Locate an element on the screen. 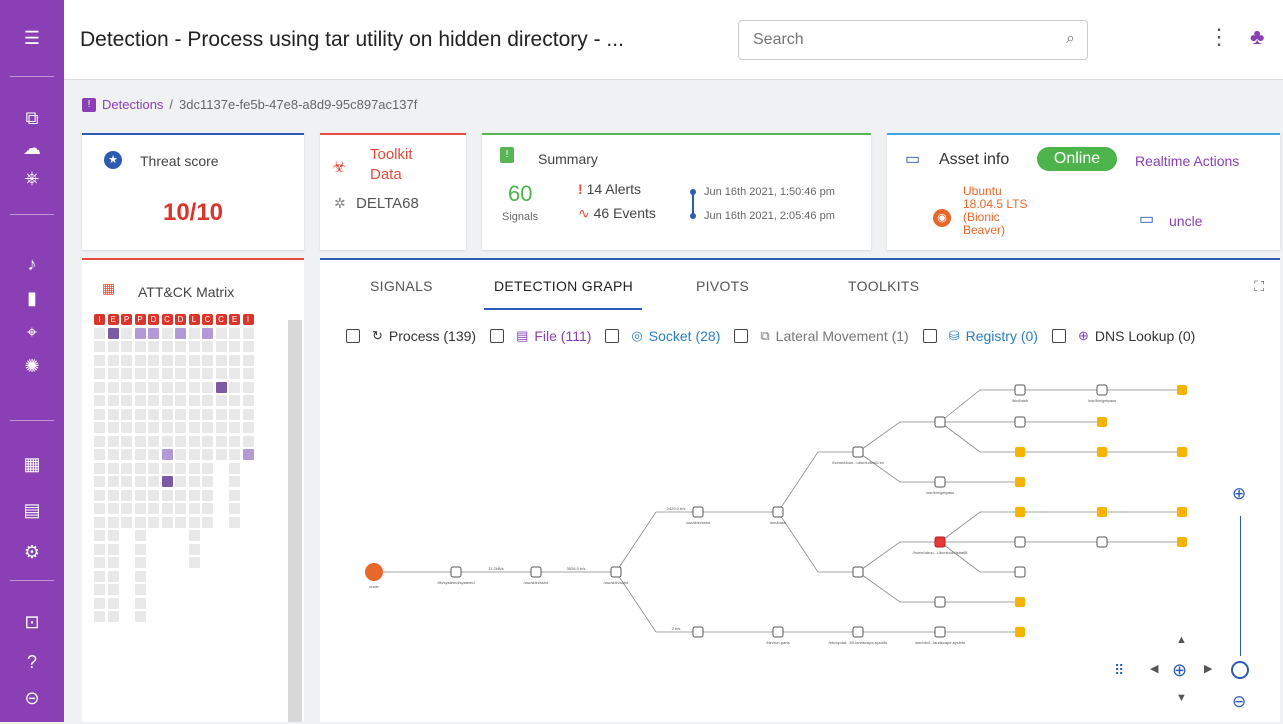 This screenshot has width=1283, height=724. tab-toolkits: TOOLKITS is located at coordinates (883, 286).